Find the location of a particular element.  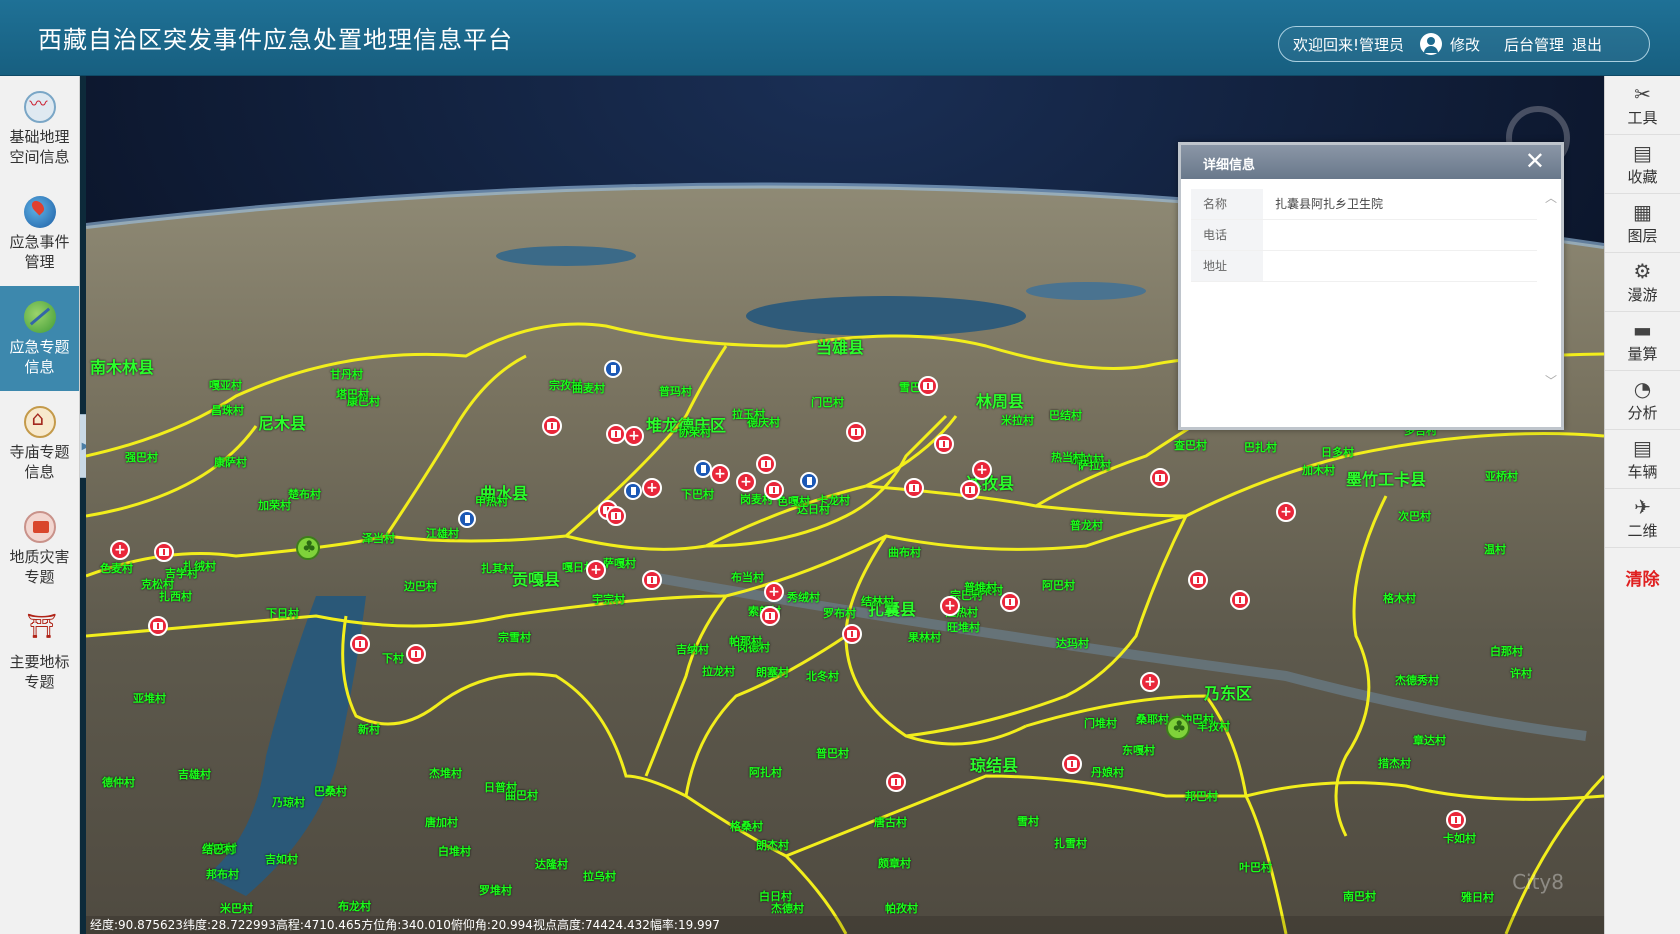

logout-link: 退出 is located at coordinates (1587, 44).